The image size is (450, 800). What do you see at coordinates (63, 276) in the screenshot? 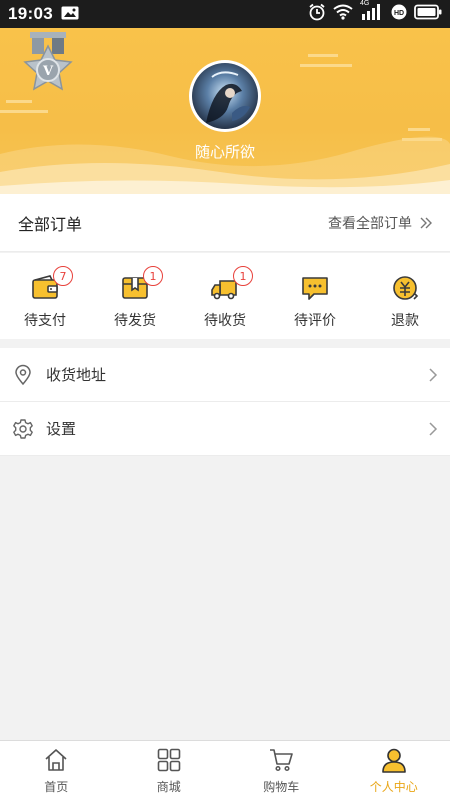
I see `badge-count: 7` at bounding box center [63, 276].